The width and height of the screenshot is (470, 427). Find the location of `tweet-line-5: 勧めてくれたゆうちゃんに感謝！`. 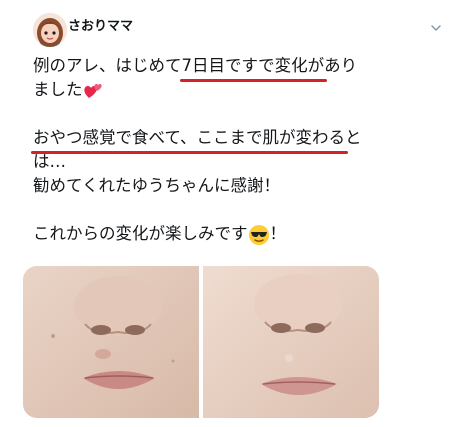

tweet-line-5: 勧めてくれたゆうちゃんに感謝！ is located at coordinates (243, 186).